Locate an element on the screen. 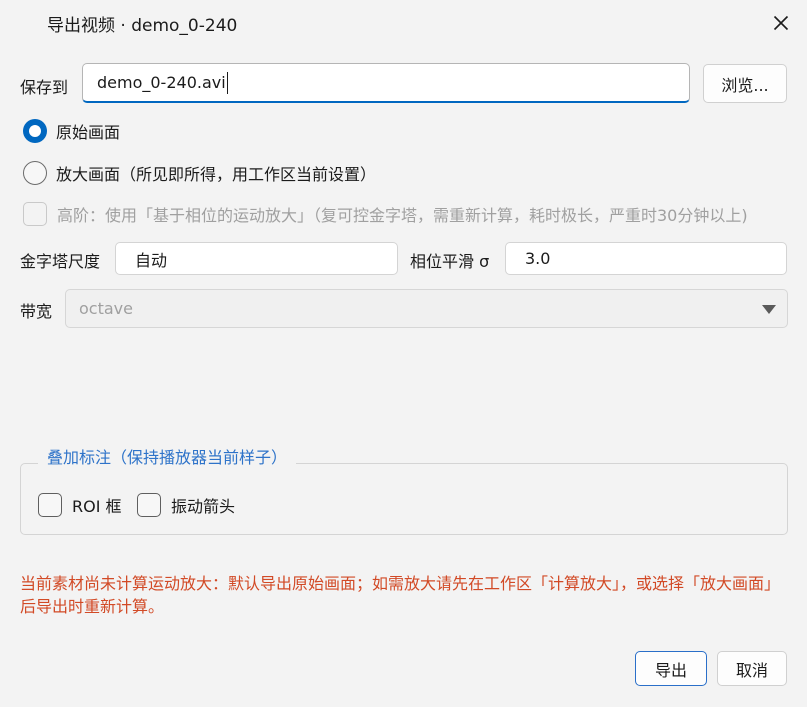 The height and width of the screenshot is (707, 807). radio-magnified-label: 放大画面（所见即所得，用工作区当前设置） is located at coordinates (216, 174).